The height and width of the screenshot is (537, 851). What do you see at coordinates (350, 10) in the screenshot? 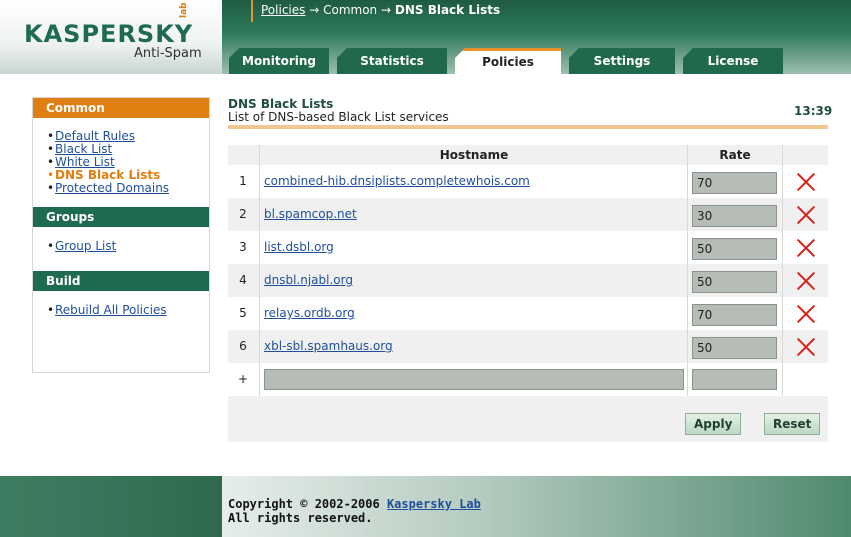
I see `breadcrumb-common: Common` at bounding box center [350, 10].